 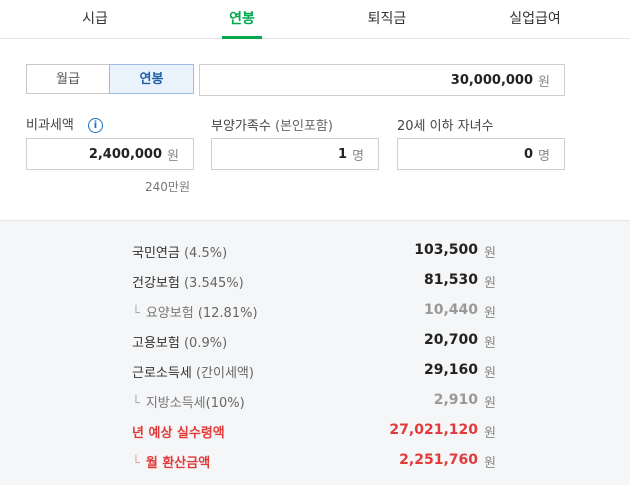 I want to click on salary-input: 30,000,000 원, so click(x=382, y=80).